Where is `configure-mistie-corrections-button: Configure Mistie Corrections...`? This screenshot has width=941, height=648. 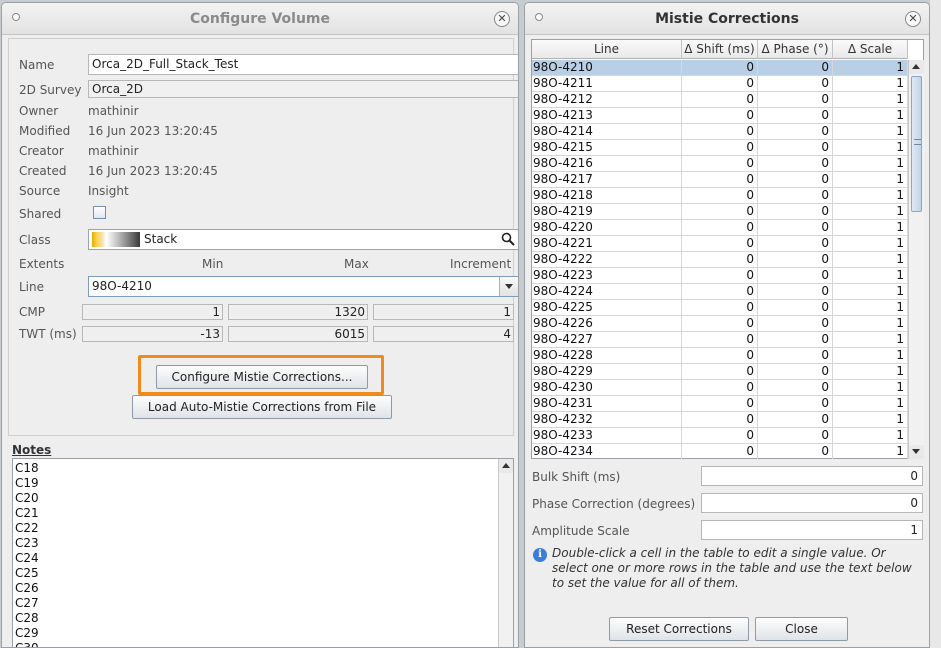 configure-mistie-corrections-button: Configure Mistie Corrections... is located at coordinates (262, 377).